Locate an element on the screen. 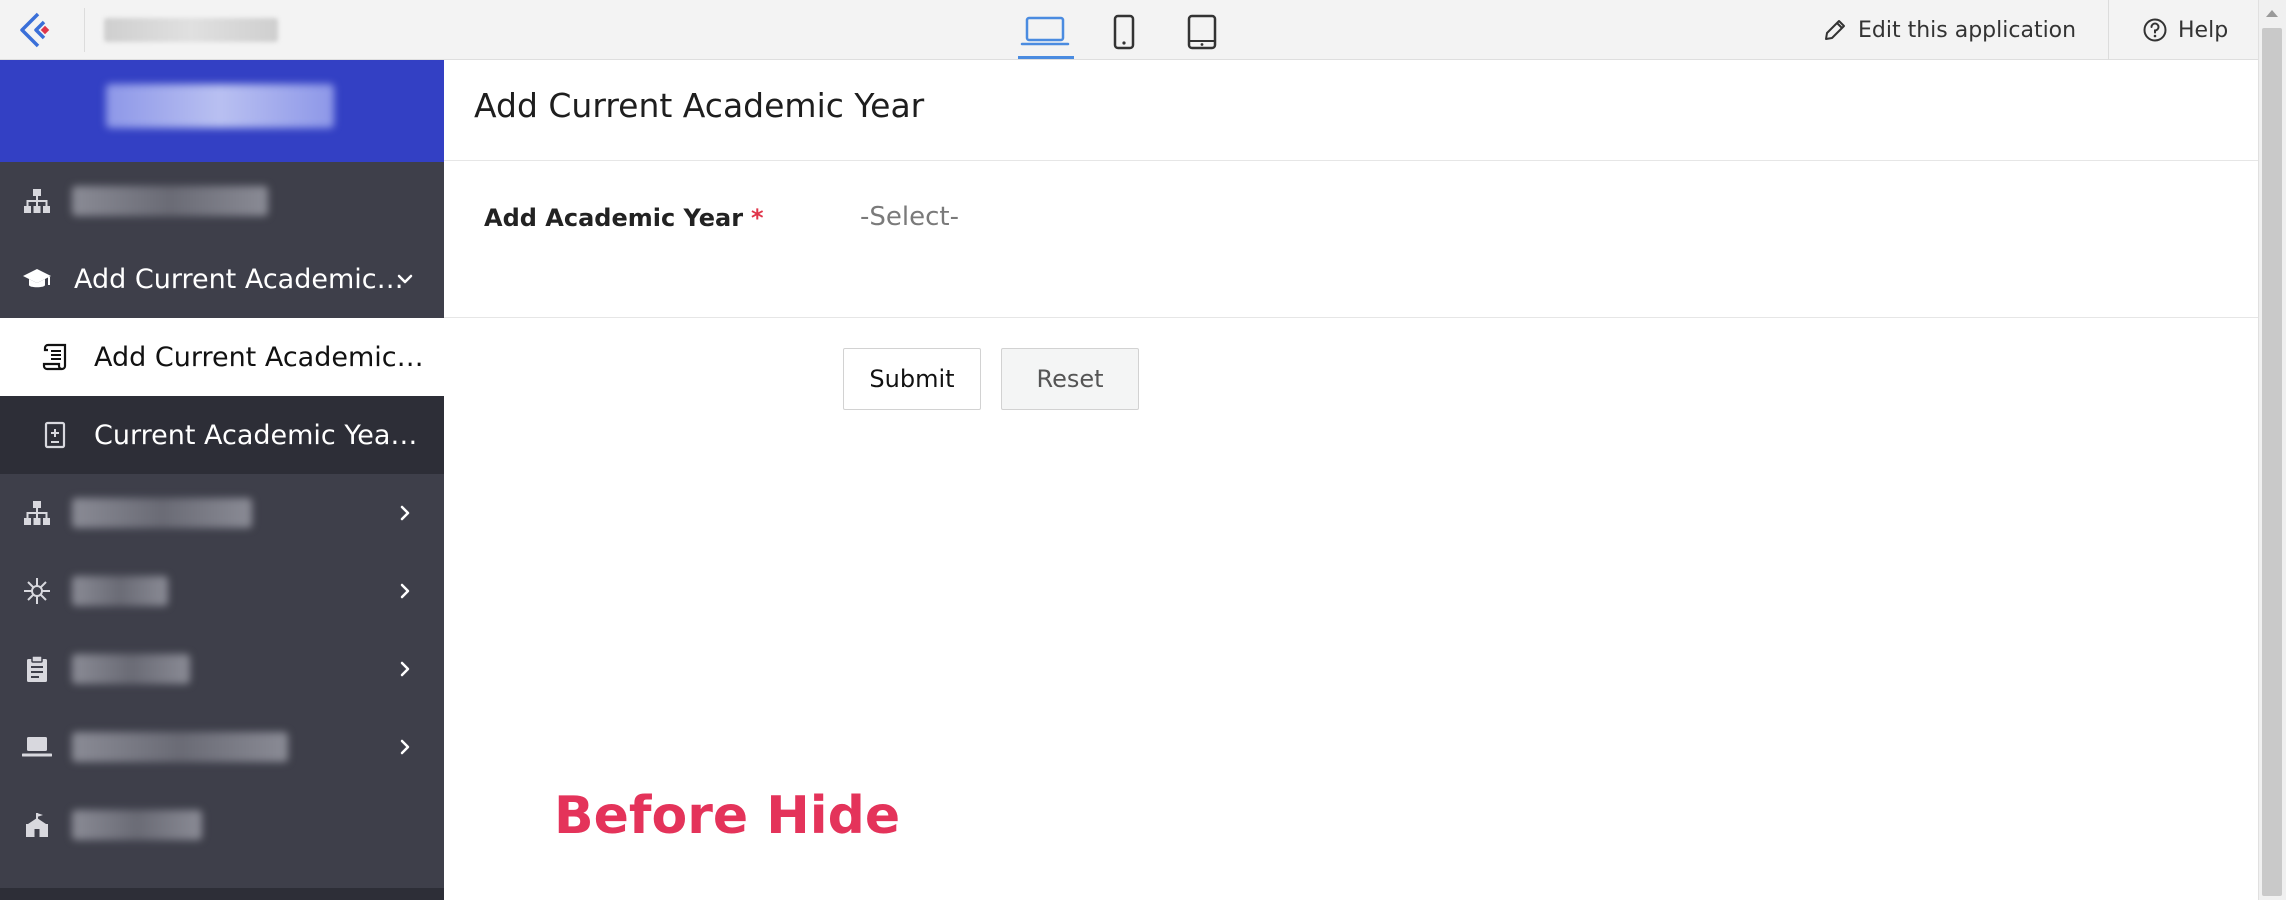  academic-year-select: -Select- is located at coordinates (909, 217).